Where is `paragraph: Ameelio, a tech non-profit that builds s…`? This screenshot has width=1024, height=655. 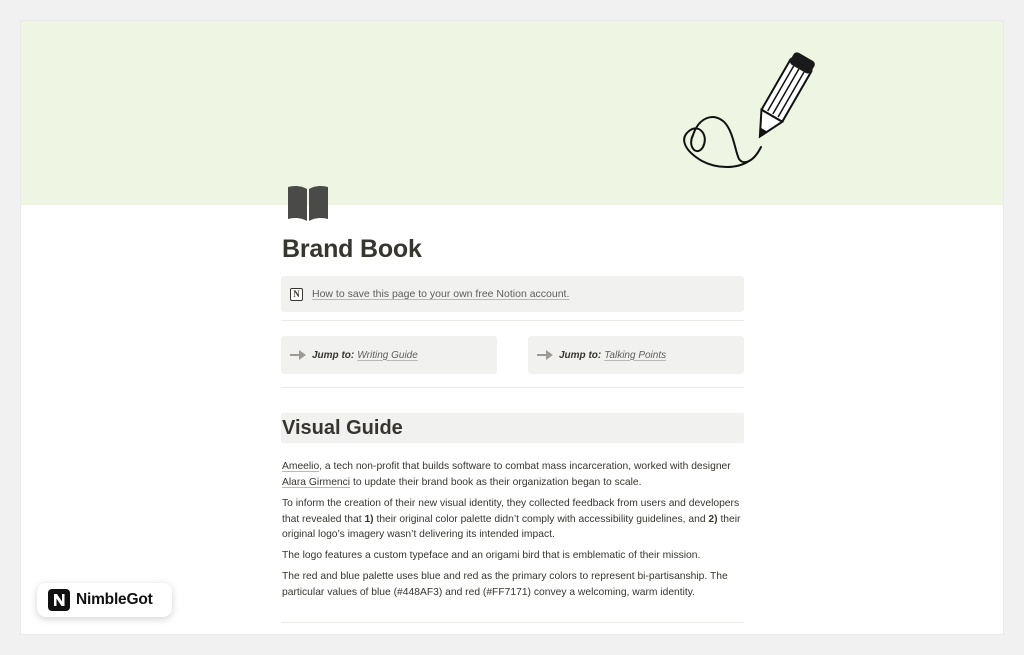
paragraph: Ameelio, a tech non-profit that builds s… is located at coordinates (513, 474).